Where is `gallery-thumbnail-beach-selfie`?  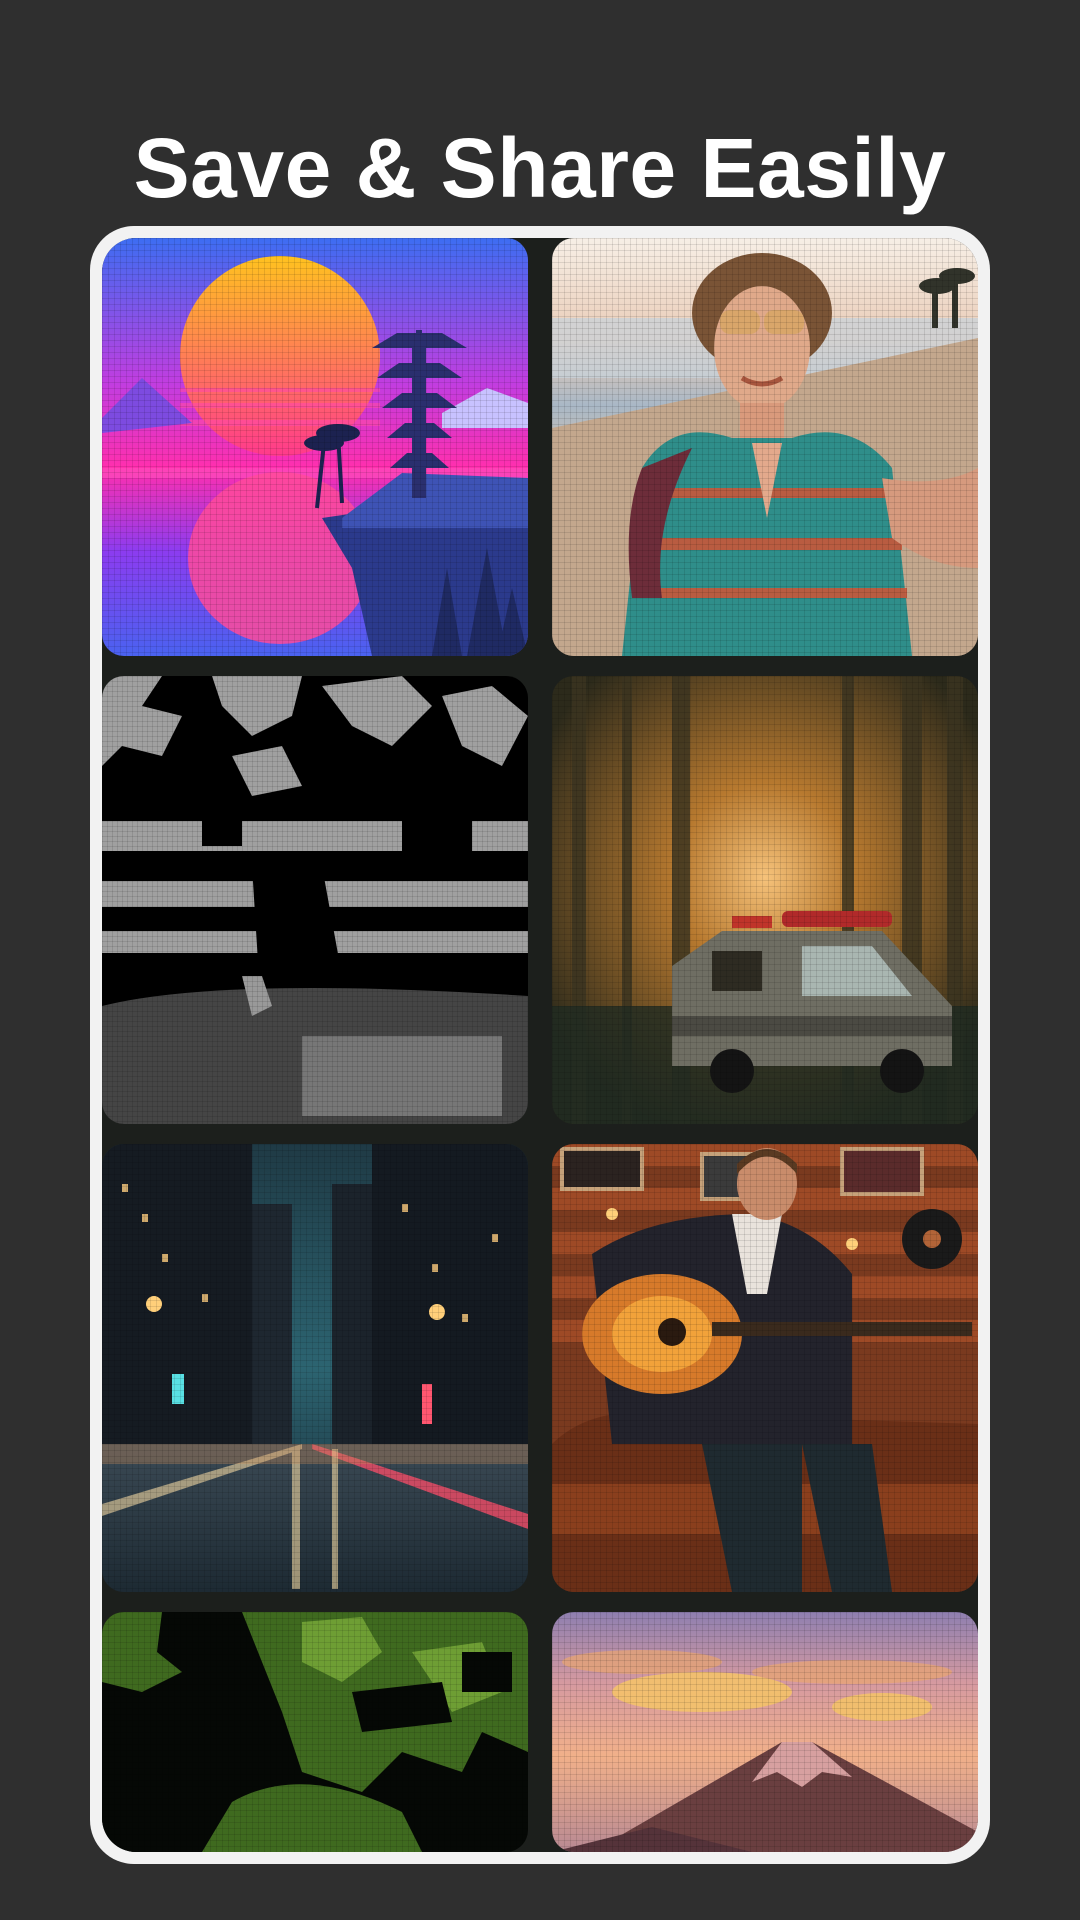
gallery-thumbnail-beach-selfie is located at coordinates (765, 447).